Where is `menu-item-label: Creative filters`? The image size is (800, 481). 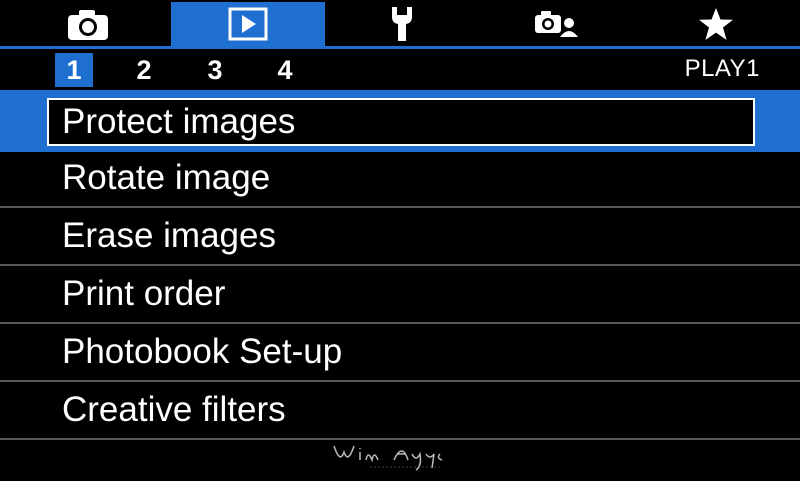
menu-item-label: Creative filters is located at coordinates (174, 409).